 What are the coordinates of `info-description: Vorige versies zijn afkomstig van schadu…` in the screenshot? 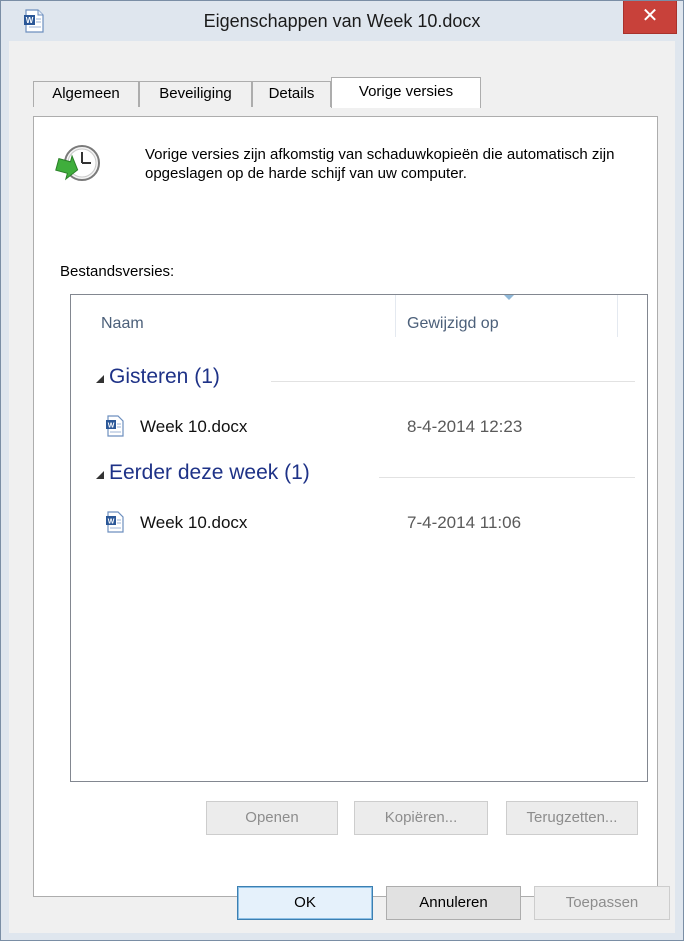 It's located at (380, 164).